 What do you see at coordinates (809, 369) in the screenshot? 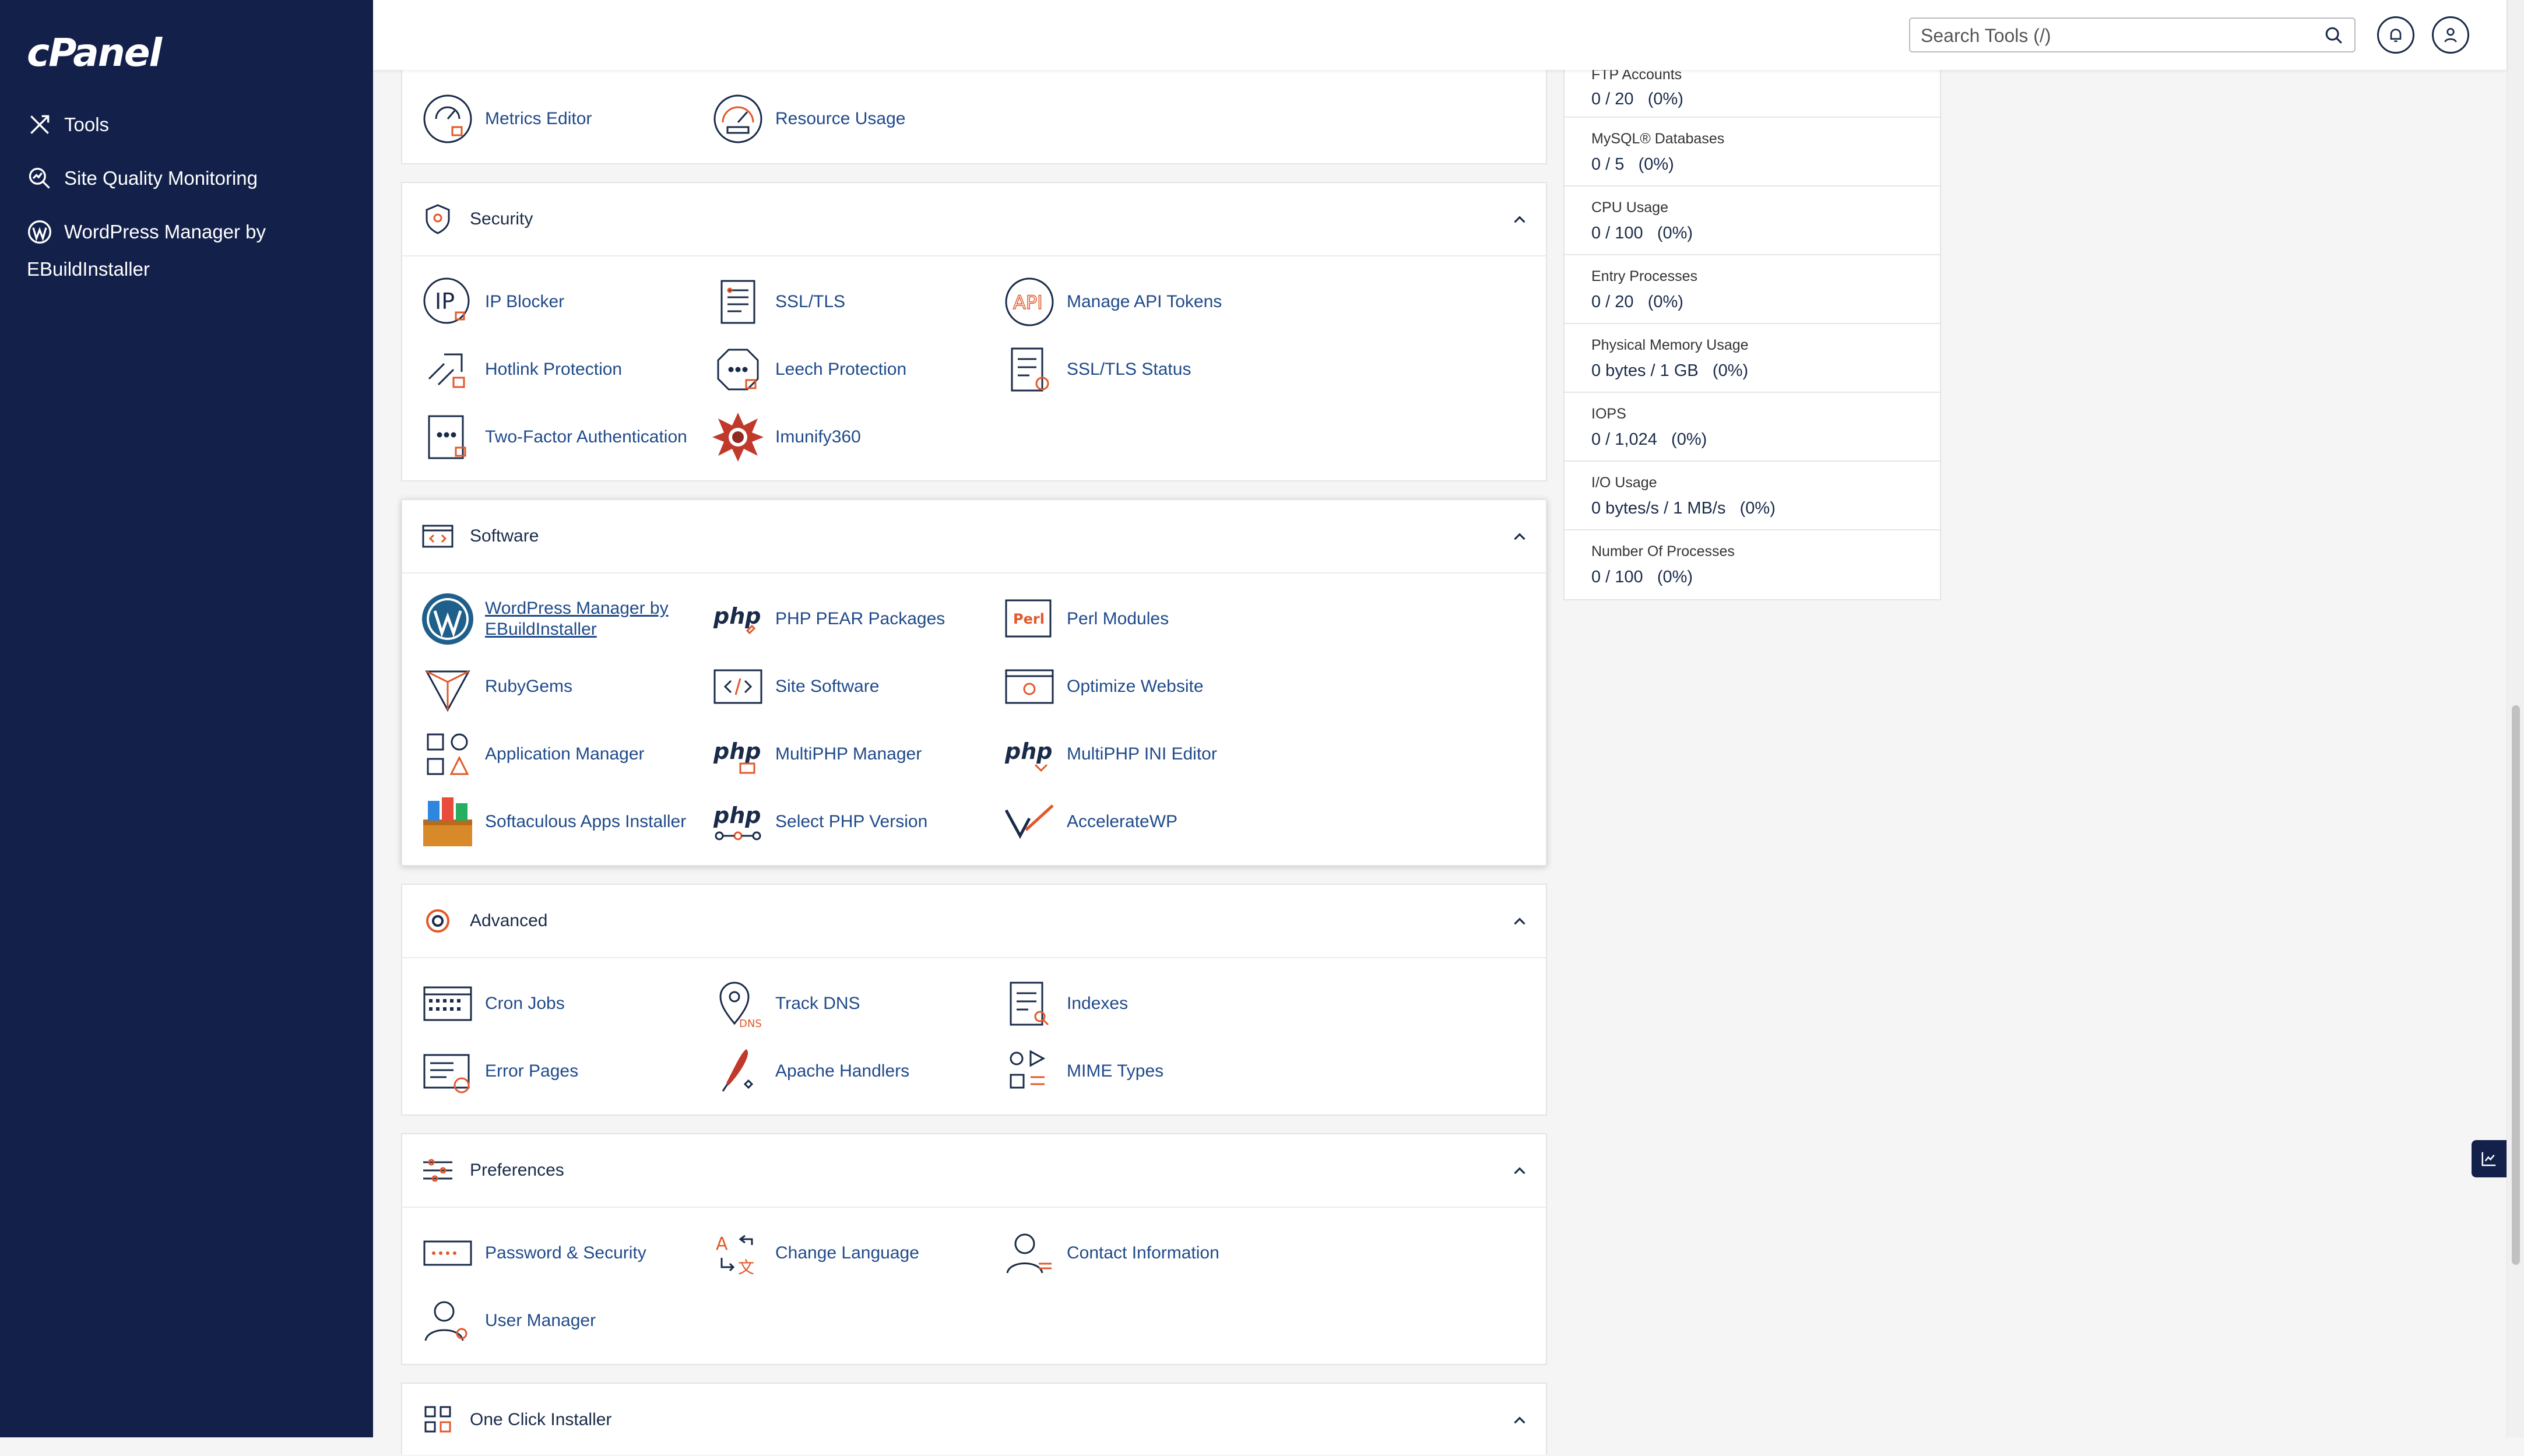
I see `tool-leech-protection: Leech Protection` at bounding box center [809, 369].